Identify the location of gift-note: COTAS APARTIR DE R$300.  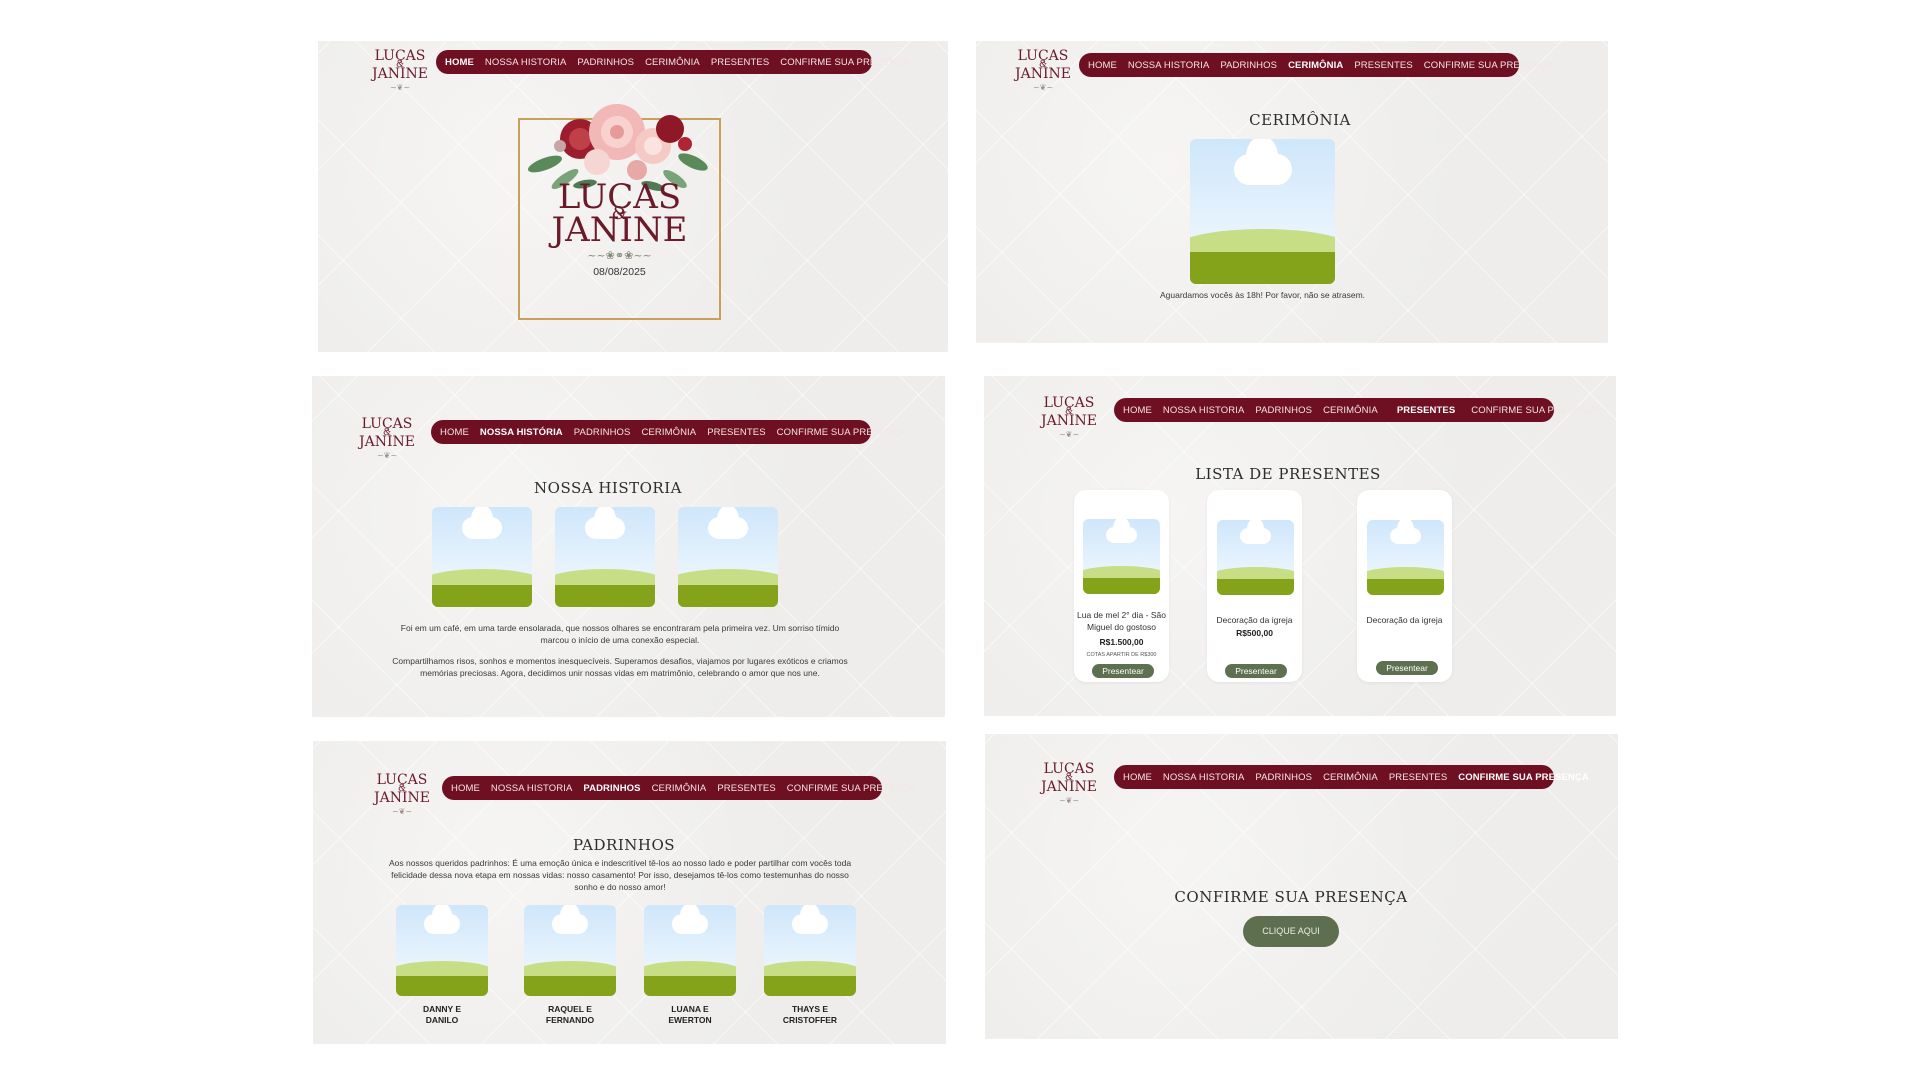
(1121, 655).